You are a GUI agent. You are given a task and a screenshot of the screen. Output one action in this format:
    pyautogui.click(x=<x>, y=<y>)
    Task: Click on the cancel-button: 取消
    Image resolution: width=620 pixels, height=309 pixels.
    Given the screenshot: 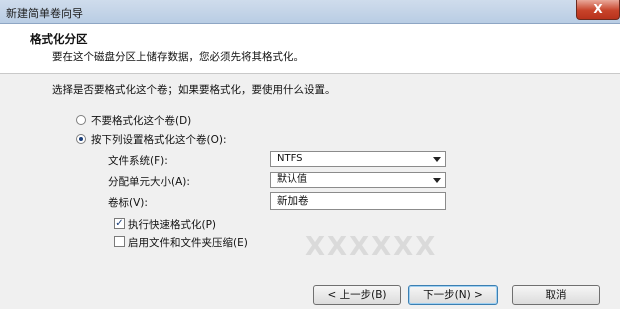 What is the action you would take?
    pyautogui.click(x=556, y=295)
    